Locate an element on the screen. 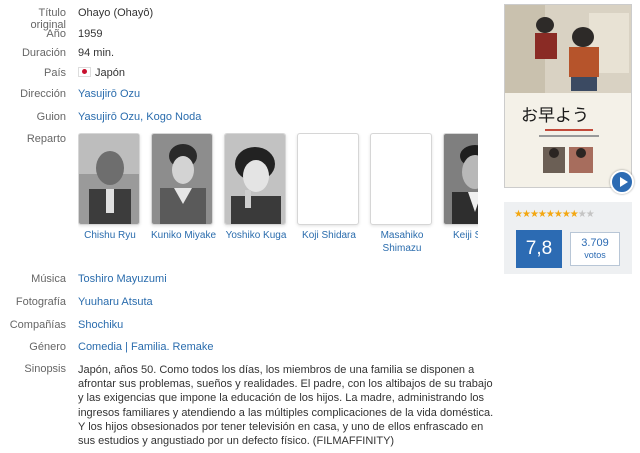 This screenshot has height=453, width=640. cast-name: Koji Shidara is located at coordinates (329, 235).